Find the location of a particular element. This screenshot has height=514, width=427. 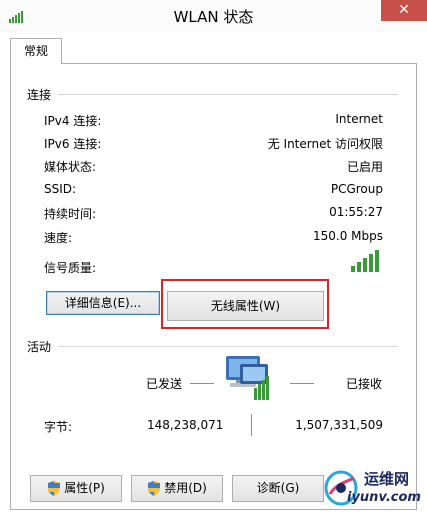

media-state-value: 已启用 is located at coordinates (364, 167).